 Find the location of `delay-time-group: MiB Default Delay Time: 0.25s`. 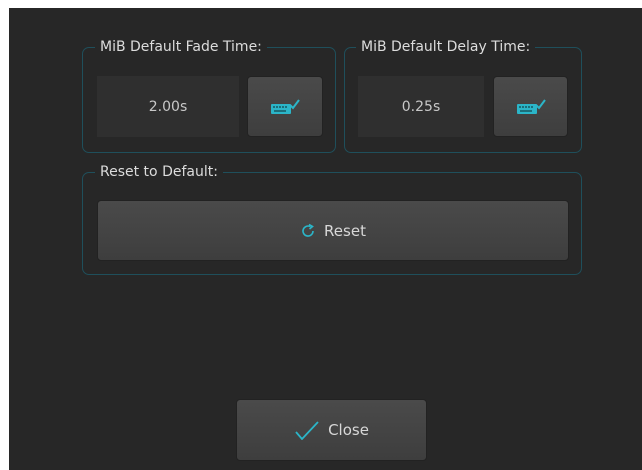

delay-time-group: MiB Default Delay Time: 0.25s is located at coordinates (463, 95).